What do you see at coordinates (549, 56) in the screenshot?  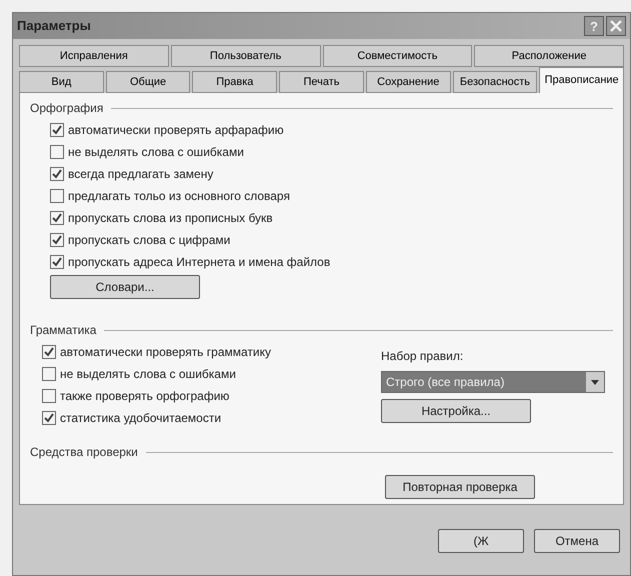 I see `tab: Расположение` at bounding box center [549, 56].